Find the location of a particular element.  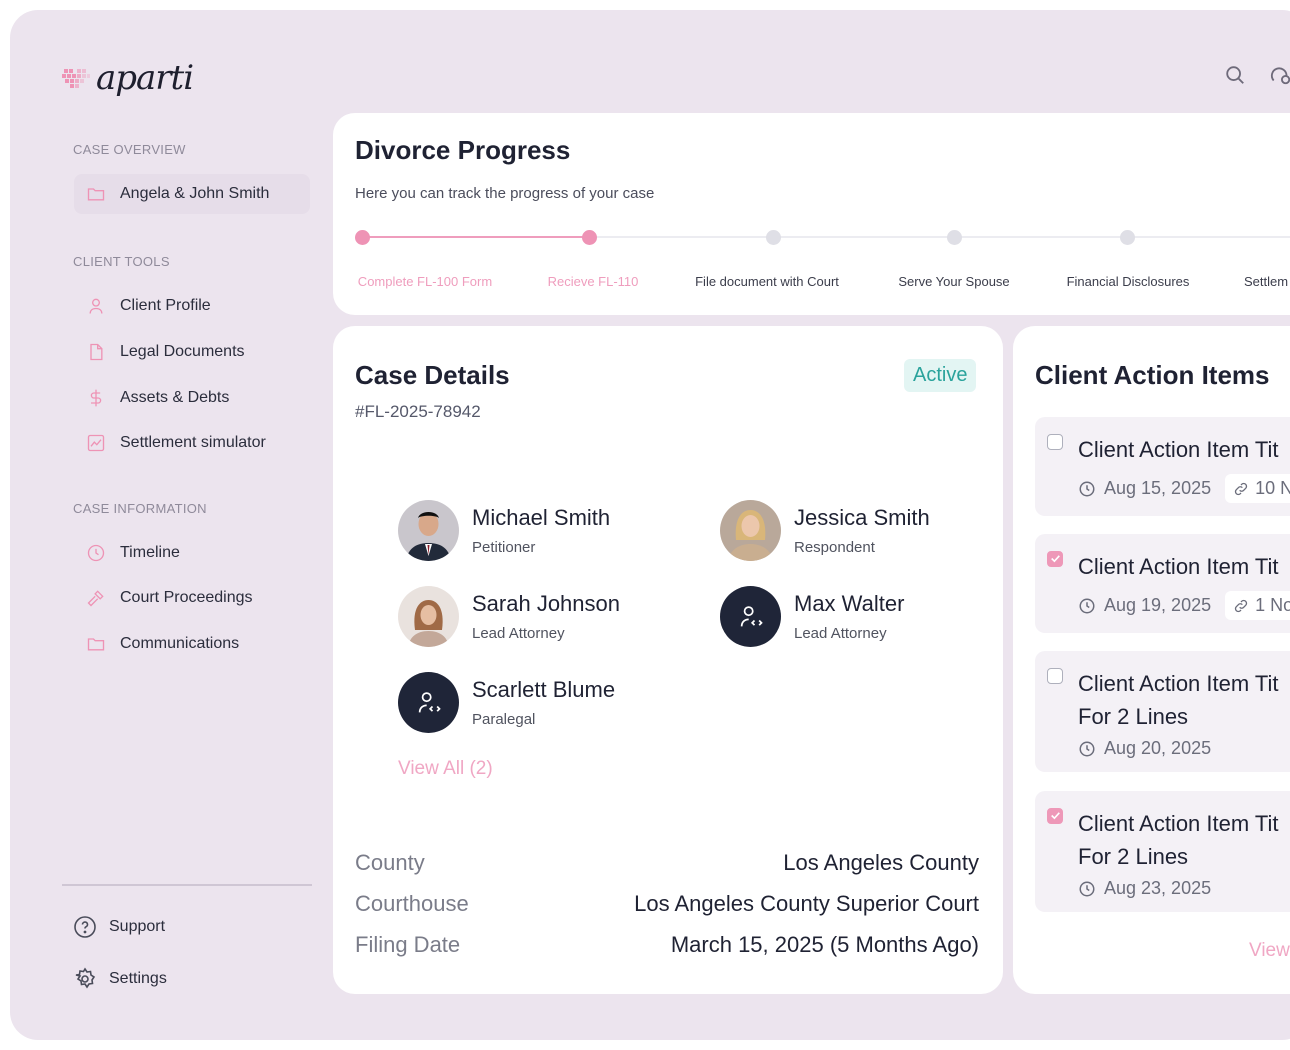

action-date: Aug 19, 2025 is located at coordinates (1158, 605).